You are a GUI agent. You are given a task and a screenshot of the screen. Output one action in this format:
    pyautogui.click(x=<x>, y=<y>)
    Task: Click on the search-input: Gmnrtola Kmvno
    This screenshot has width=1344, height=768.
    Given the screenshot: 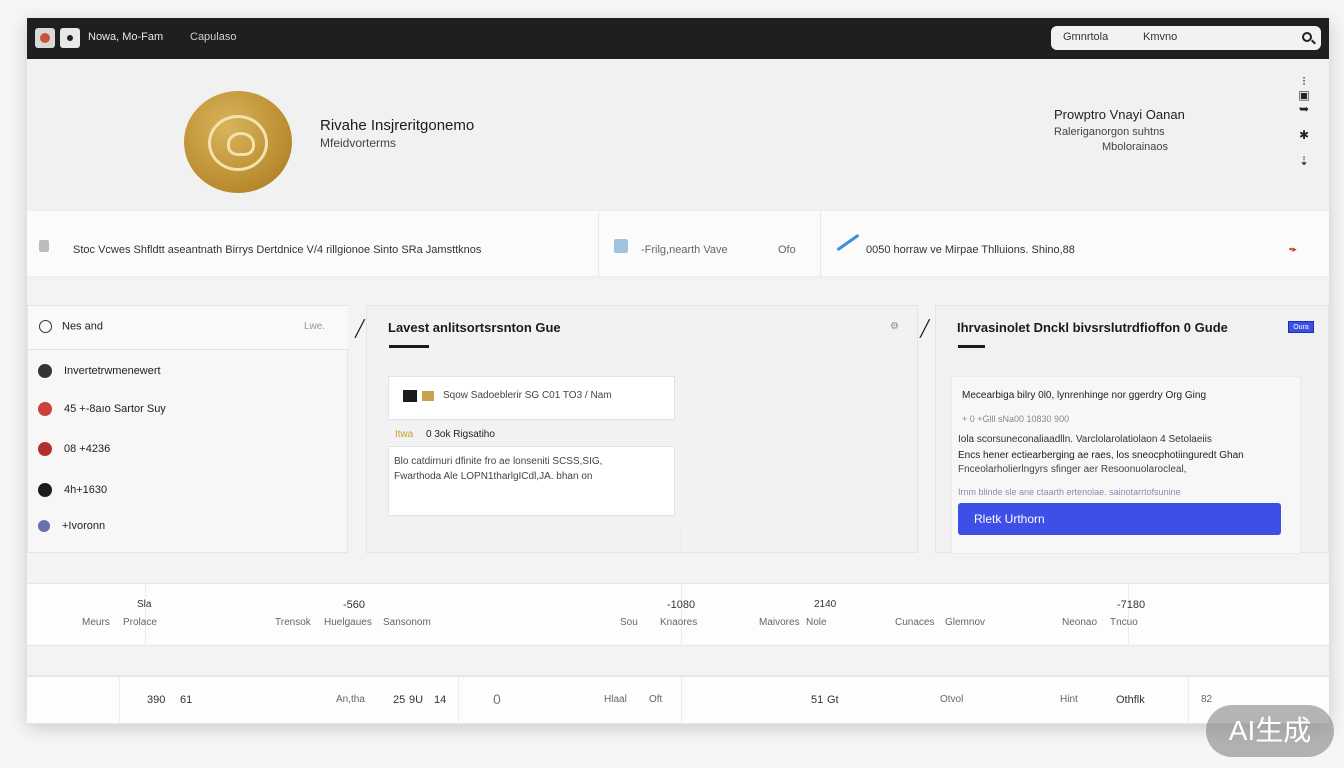 What is the action you would take?
    pyautogui.click(x=1186, y=38)
    